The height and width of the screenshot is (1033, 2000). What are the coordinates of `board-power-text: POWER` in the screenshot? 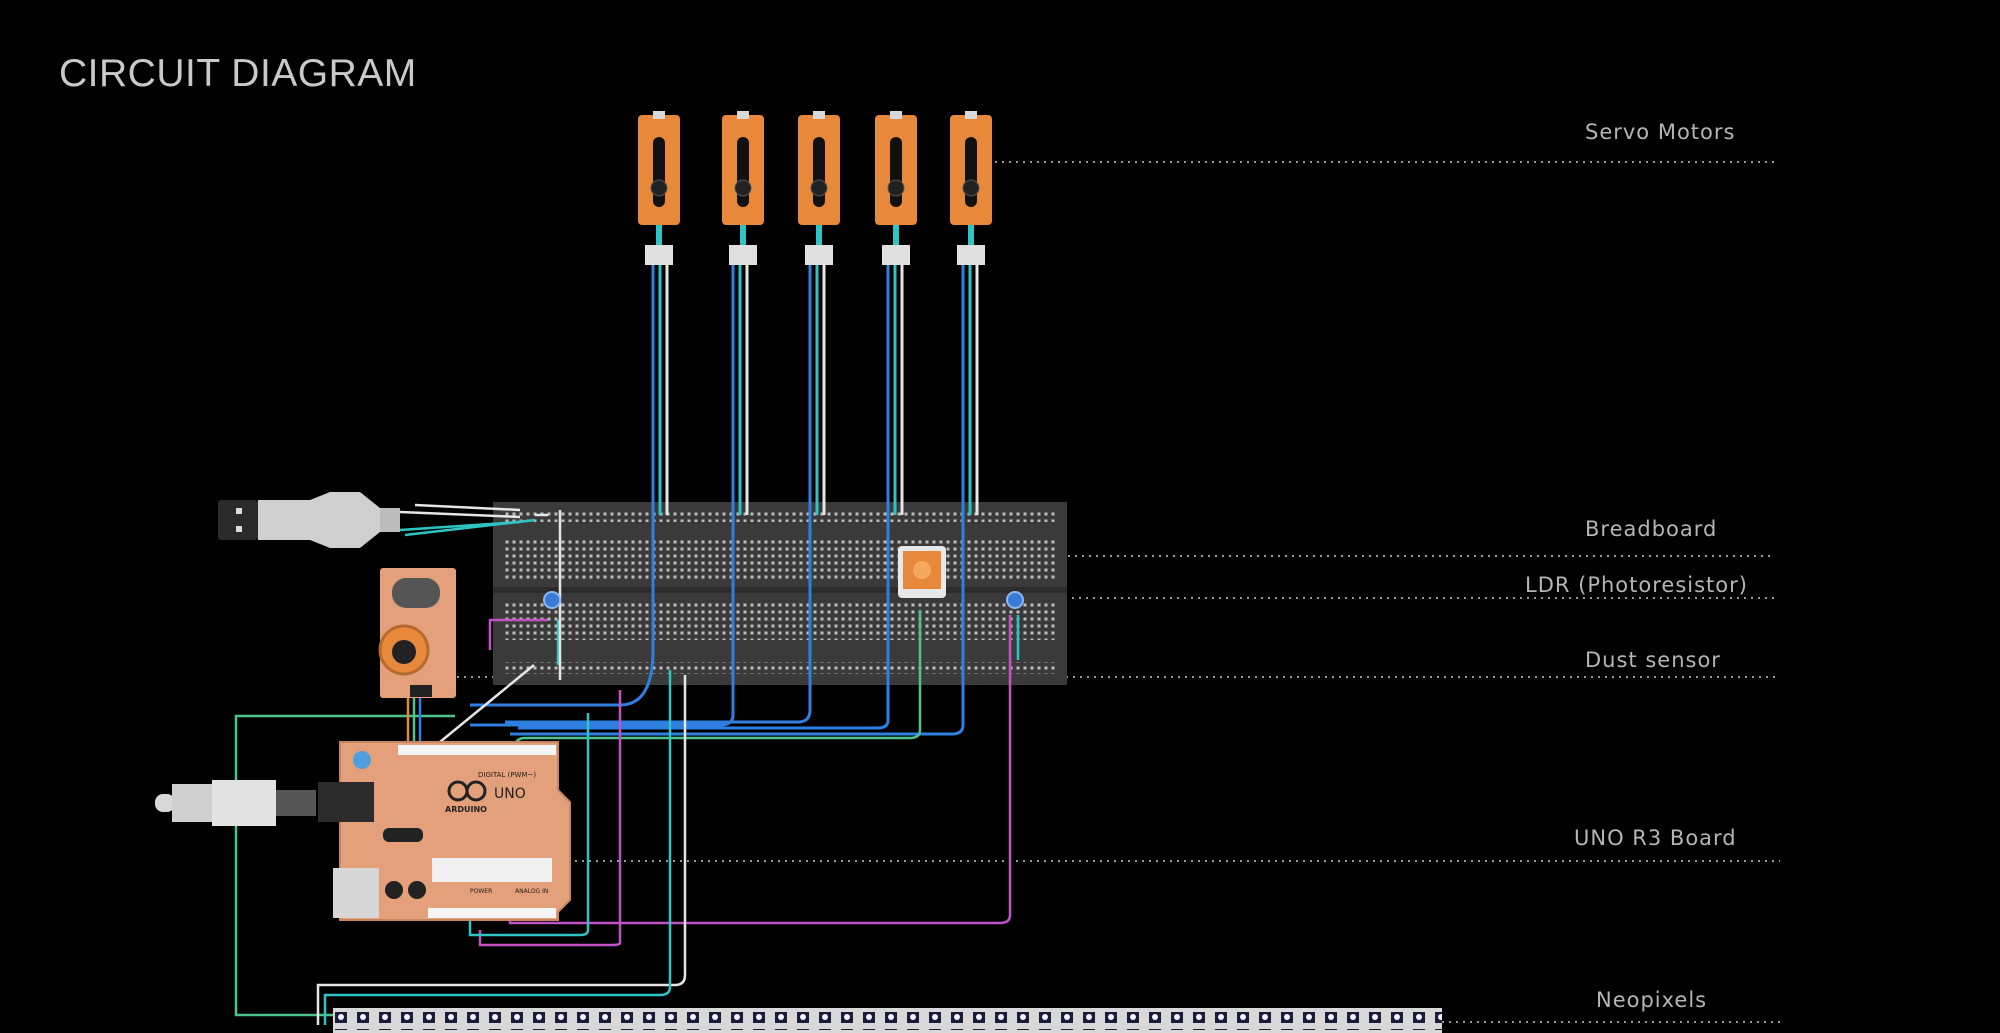 It's located at (481, 891).